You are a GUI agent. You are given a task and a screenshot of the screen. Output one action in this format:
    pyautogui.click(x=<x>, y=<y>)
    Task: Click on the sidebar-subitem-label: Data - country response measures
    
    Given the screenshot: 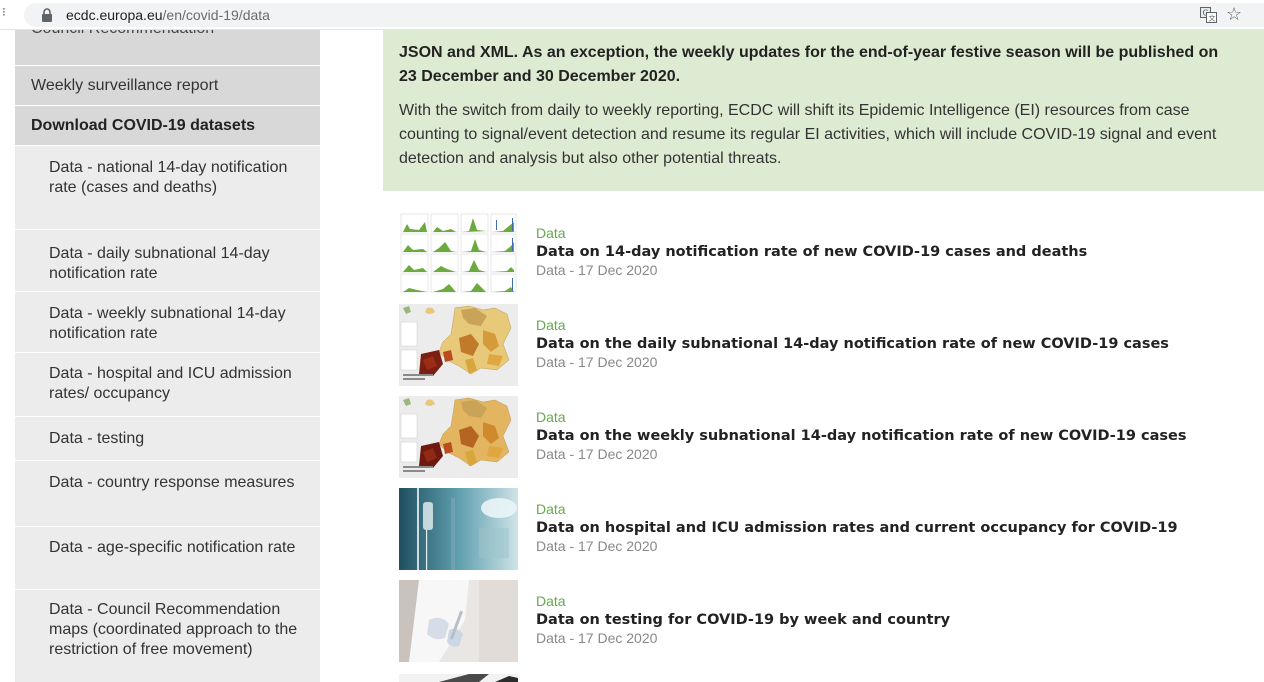 What is the action you would take?
    pyautogui.click(x=172, y=482)
    